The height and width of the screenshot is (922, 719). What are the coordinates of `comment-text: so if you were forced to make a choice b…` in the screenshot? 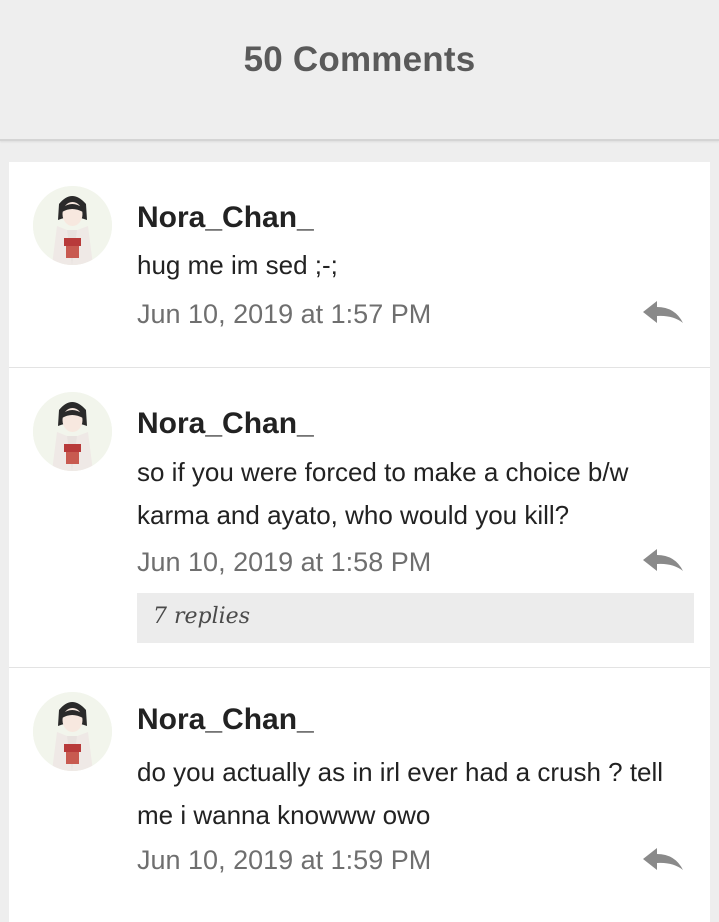 It's located at (383, 493).